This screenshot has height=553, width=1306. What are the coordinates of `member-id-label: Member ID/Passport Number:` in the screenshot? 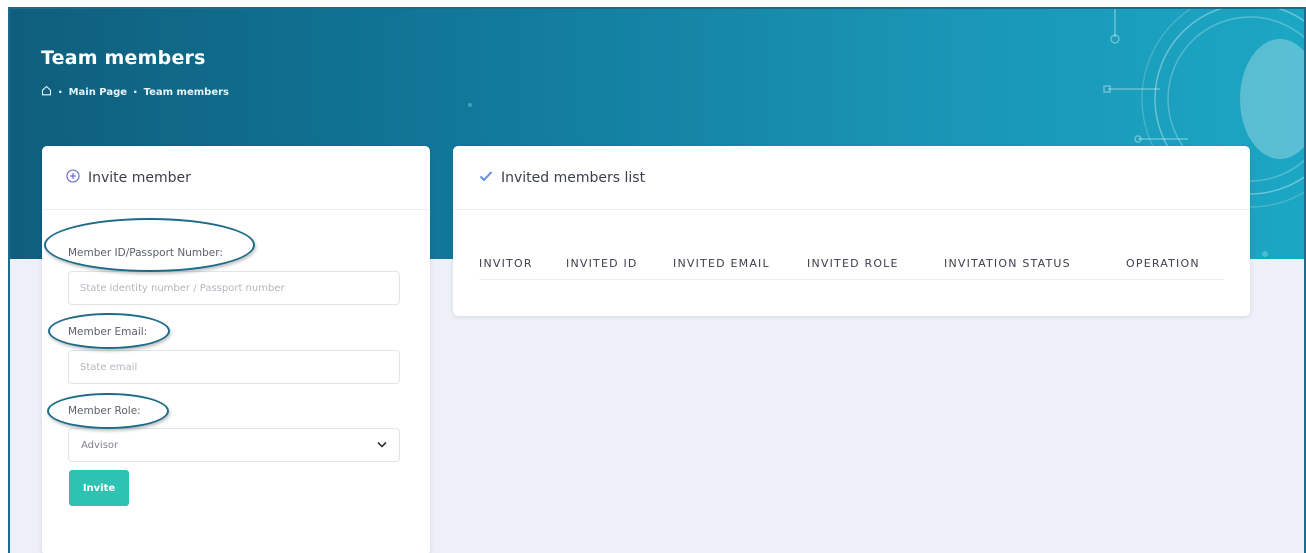 It's located at (145, 253).